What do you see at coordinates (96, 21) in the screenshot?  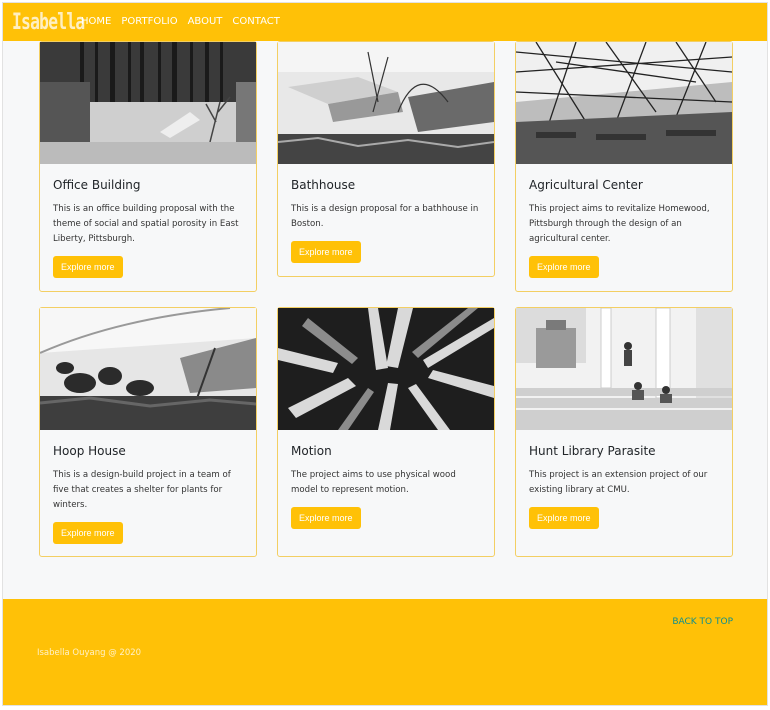 I see `nav-home-link: HOME` at bounding box center [96, 21].